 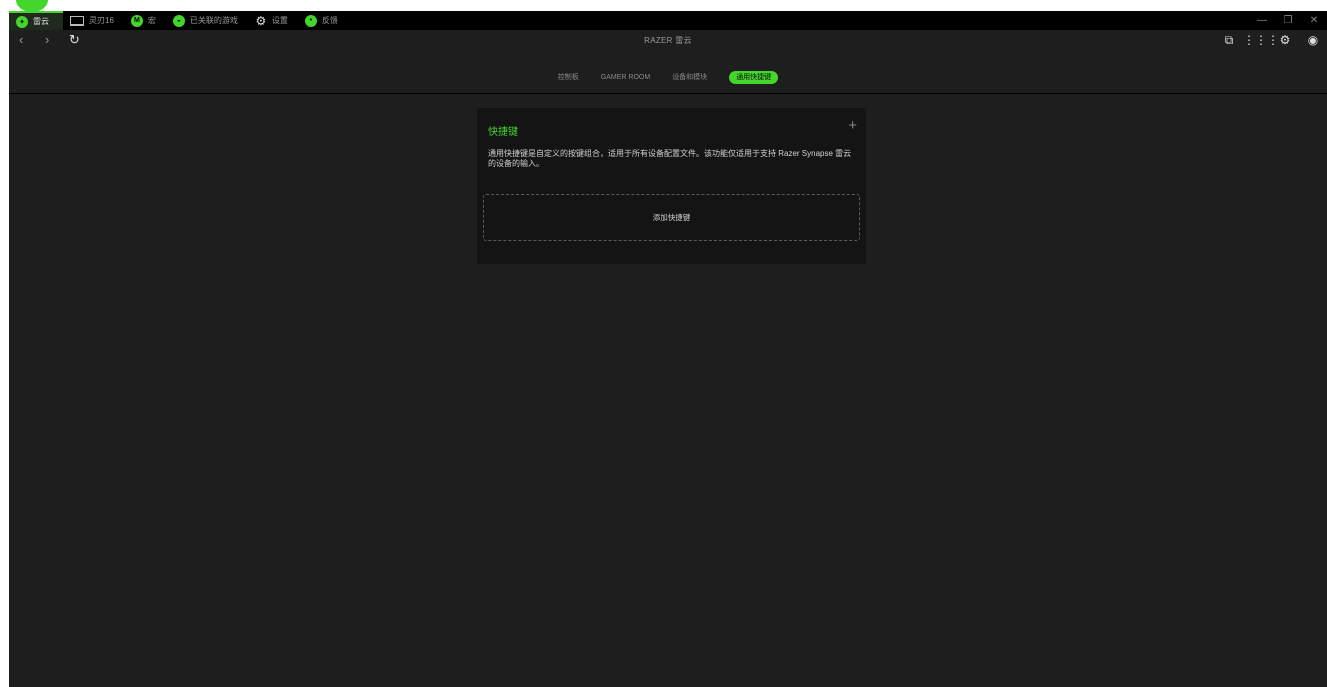 I want to click on tab-feedback: • 反馈, so click(x=323, y=20).